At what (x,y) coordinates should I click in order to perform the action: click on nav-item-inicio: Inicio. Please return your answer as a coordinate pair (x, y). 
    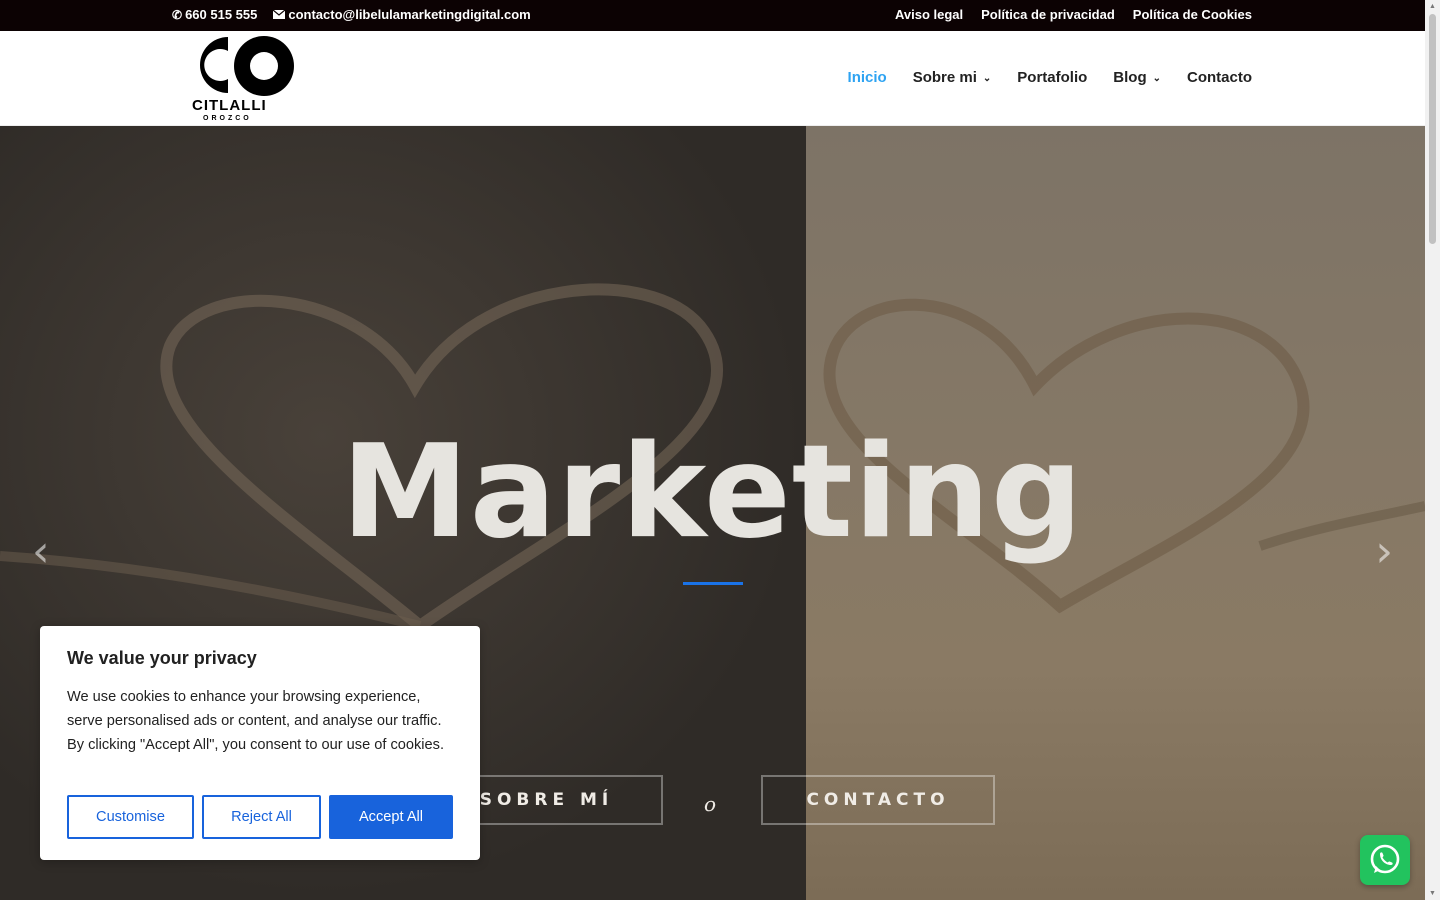
    Looking at the image, I should click on (867, 77).